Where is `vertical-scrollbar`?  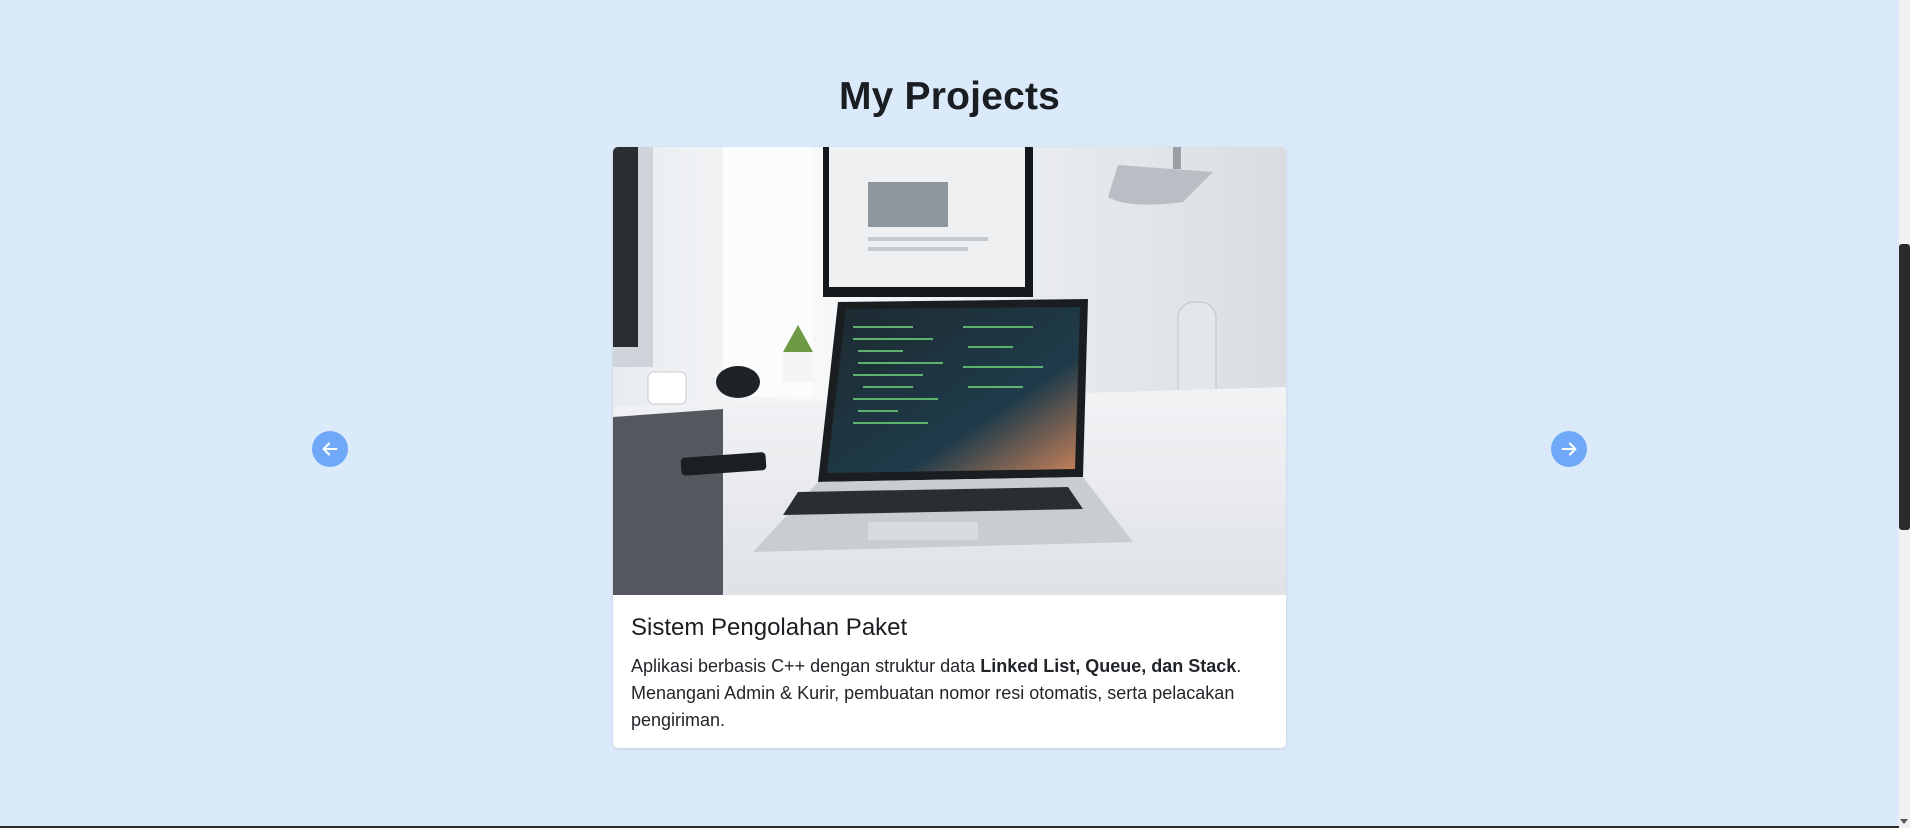 vertical-scrollbar is located at coordinates (1904, 414).